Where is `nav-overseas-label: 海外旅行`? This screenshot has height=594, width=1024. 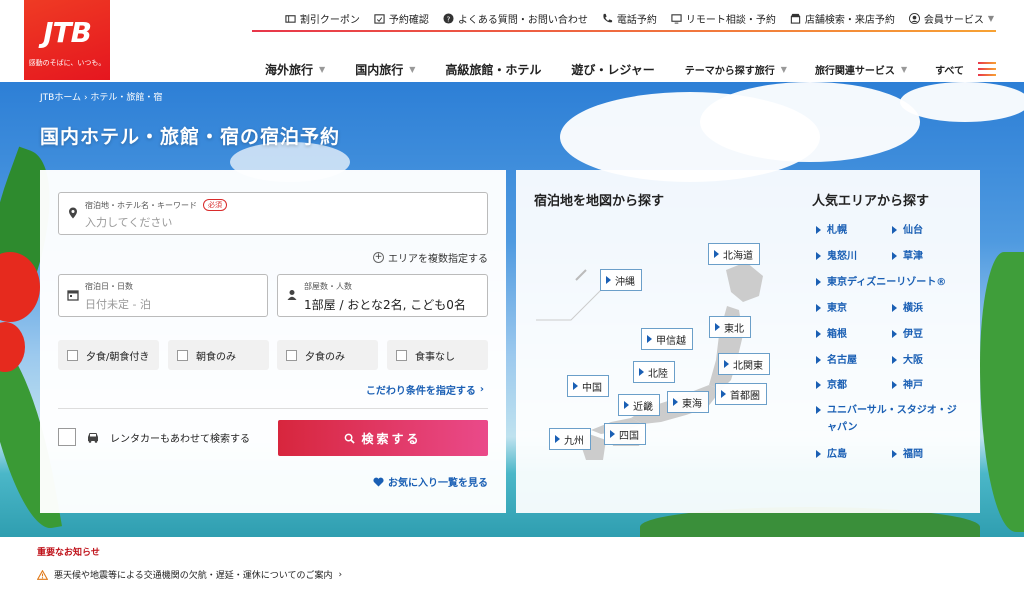 nav-overseas-label: 海外旅行 is located at coordinates (289, 69).